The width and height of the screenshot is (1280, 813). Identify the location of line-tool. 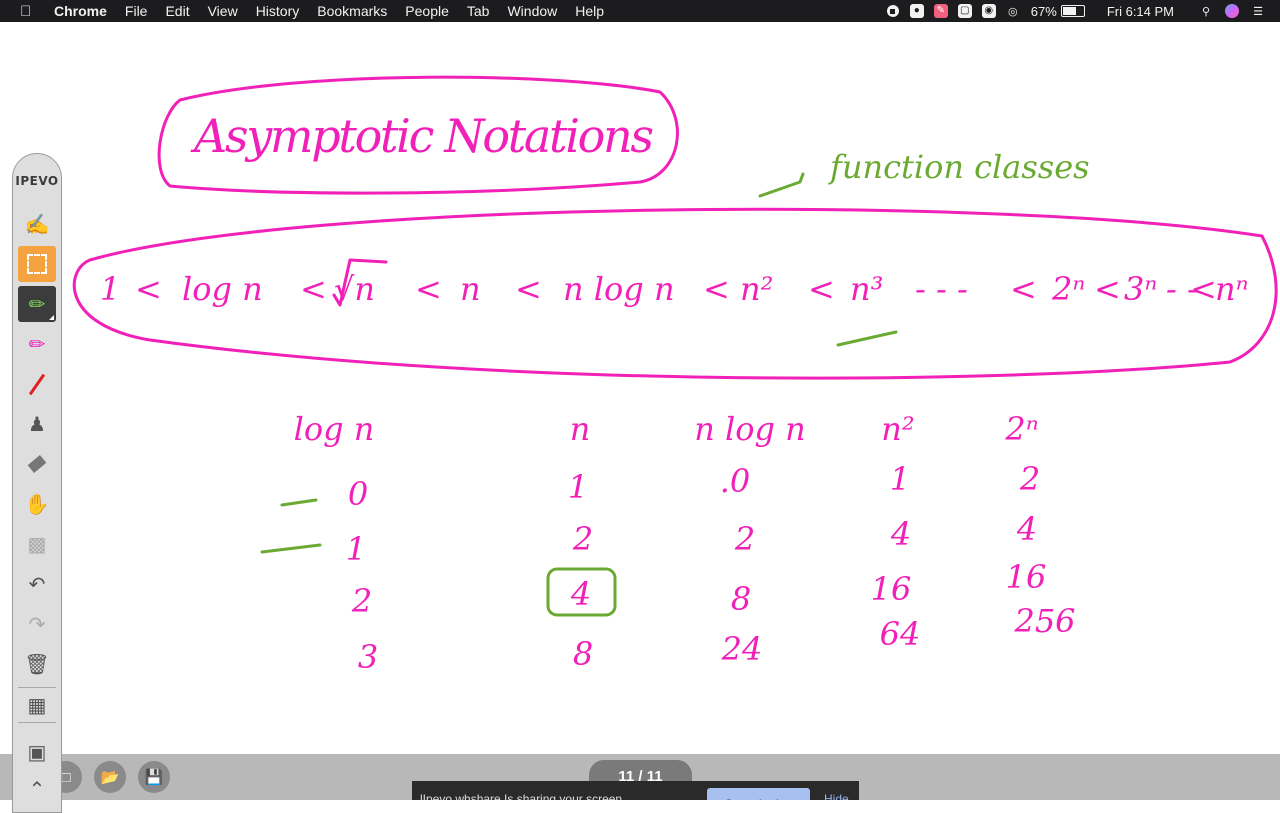
(37, 384).